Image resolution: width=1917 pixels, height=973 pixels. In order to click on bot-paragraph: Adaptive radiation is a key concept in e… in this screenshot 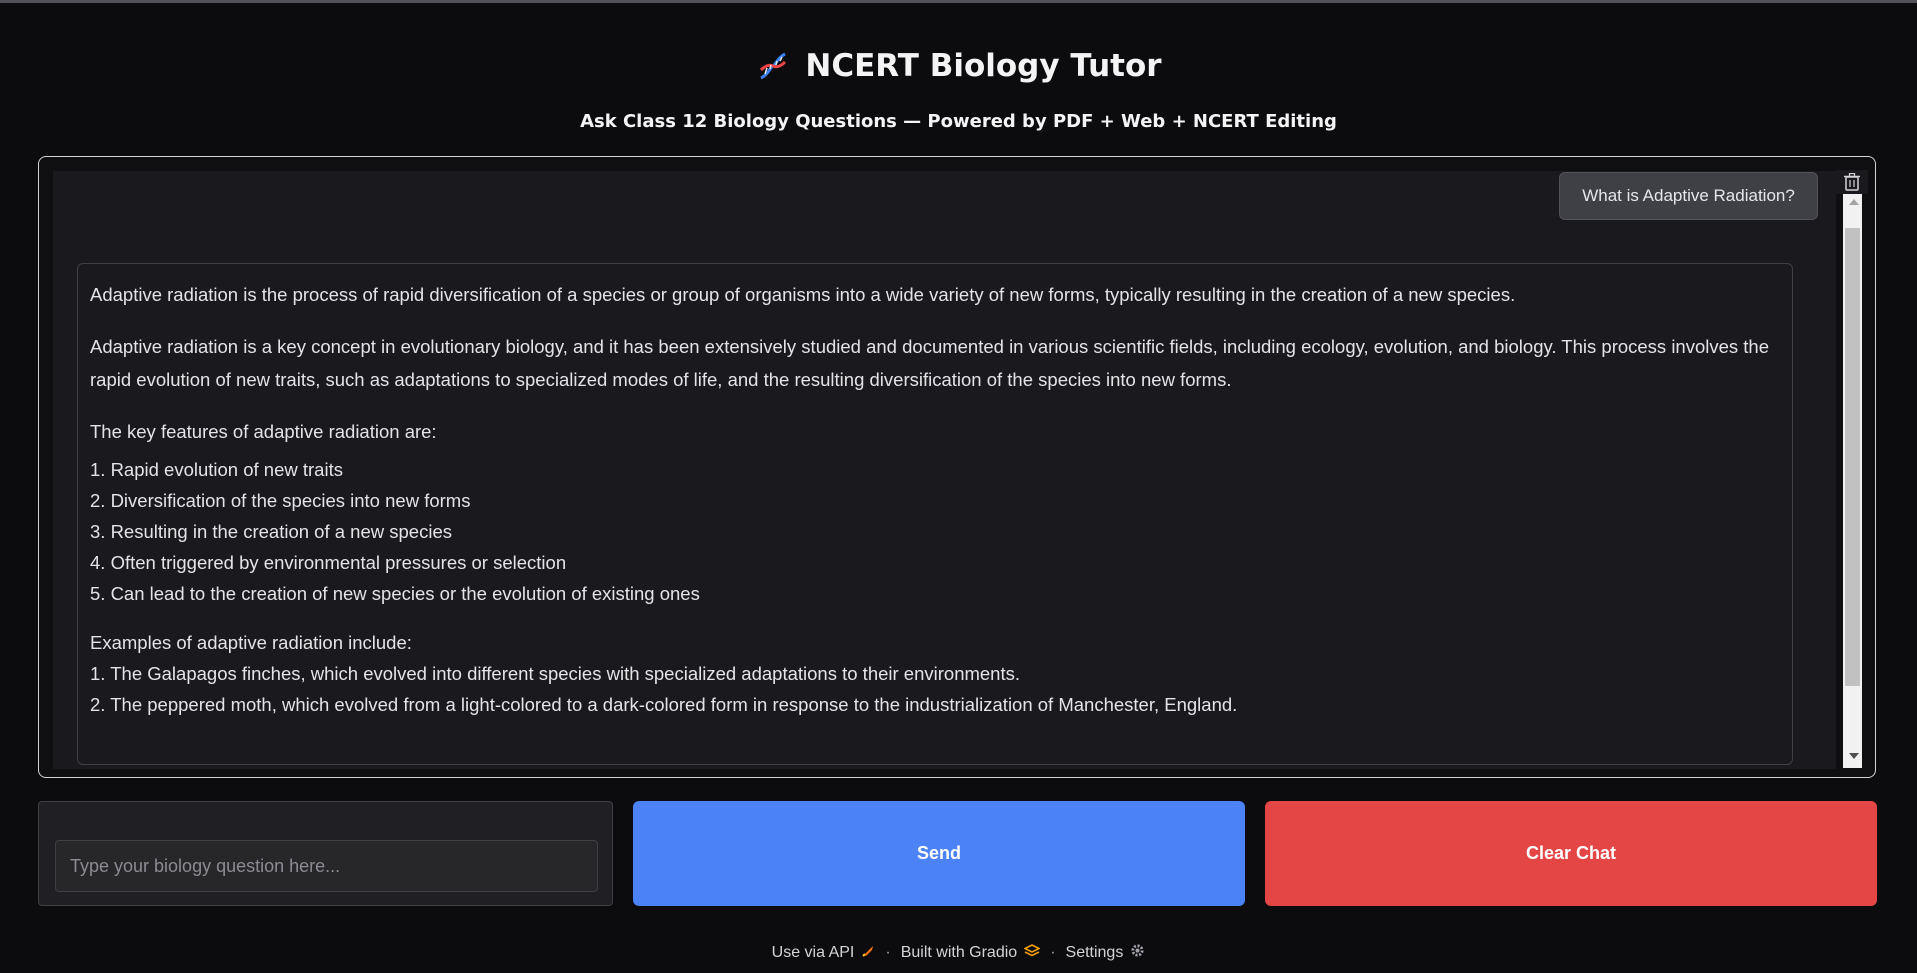, I will do `click(930, 363)`.